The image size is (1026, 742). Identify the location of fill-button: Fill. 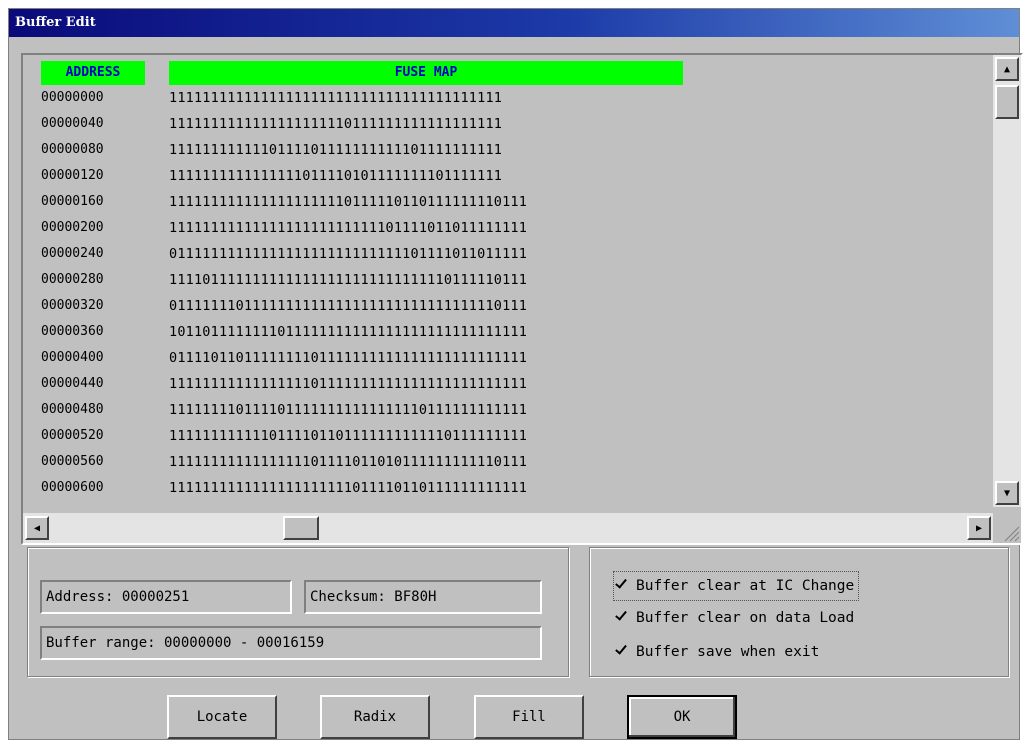
(529, 717).